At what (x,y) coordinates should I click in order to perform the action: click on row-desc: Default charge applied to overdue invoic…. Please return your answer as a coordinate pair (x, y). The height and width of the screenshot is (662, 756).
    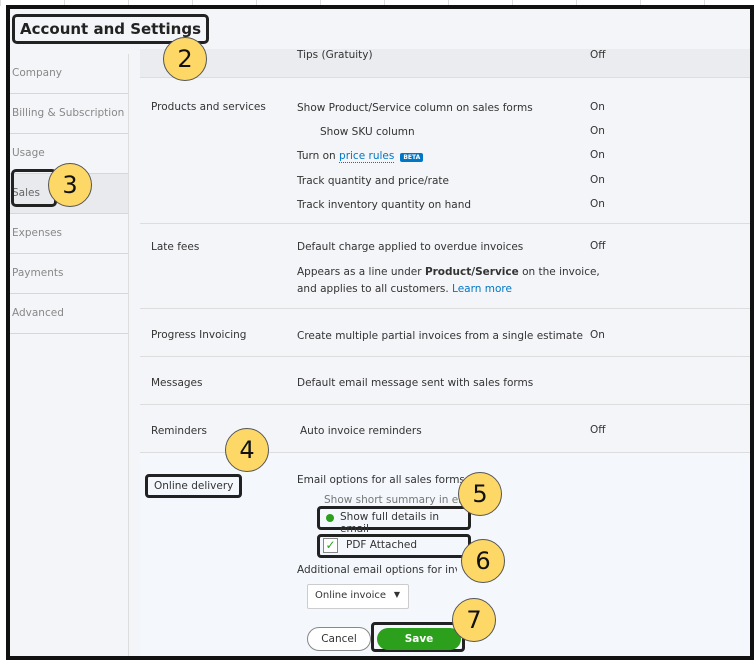
    Looking at the image, I should click on (410, 247).